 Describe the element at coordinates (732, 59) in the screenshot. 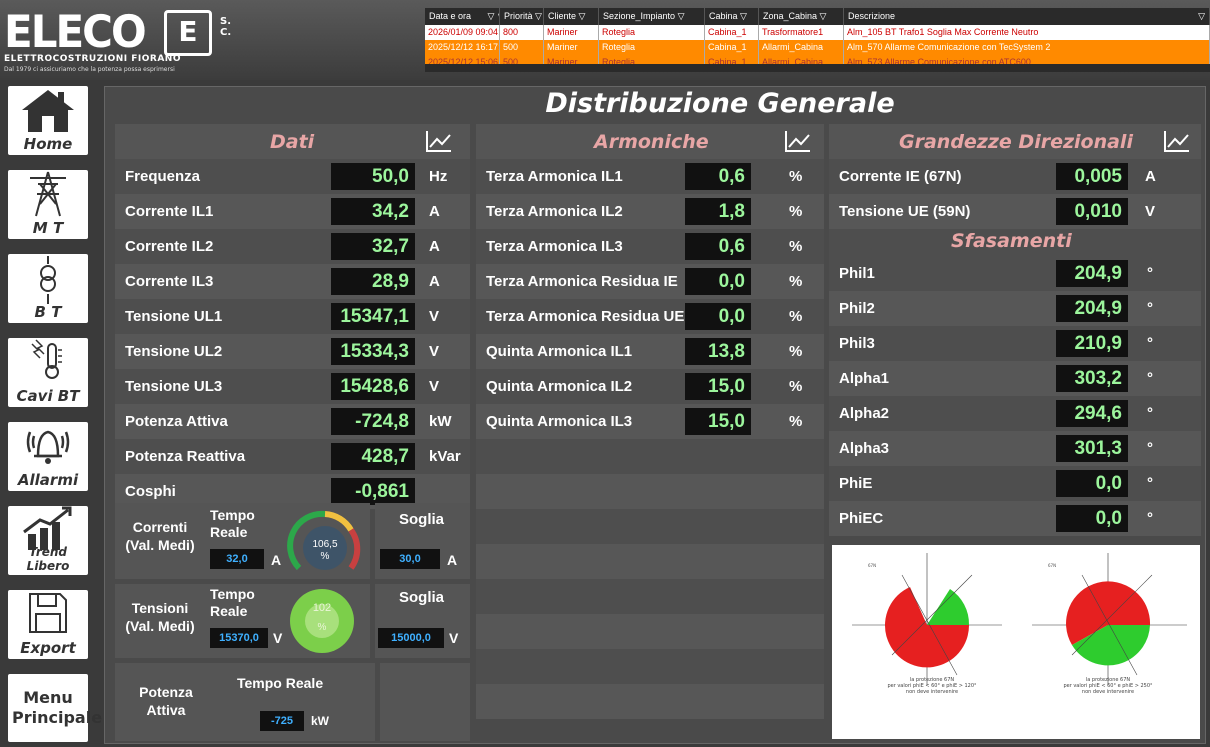

I see `alarm-cell: Cabina_1` at that location.